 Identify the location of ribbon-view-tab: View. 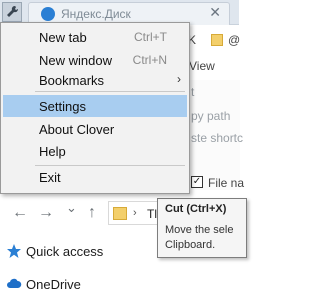
(202, 66).